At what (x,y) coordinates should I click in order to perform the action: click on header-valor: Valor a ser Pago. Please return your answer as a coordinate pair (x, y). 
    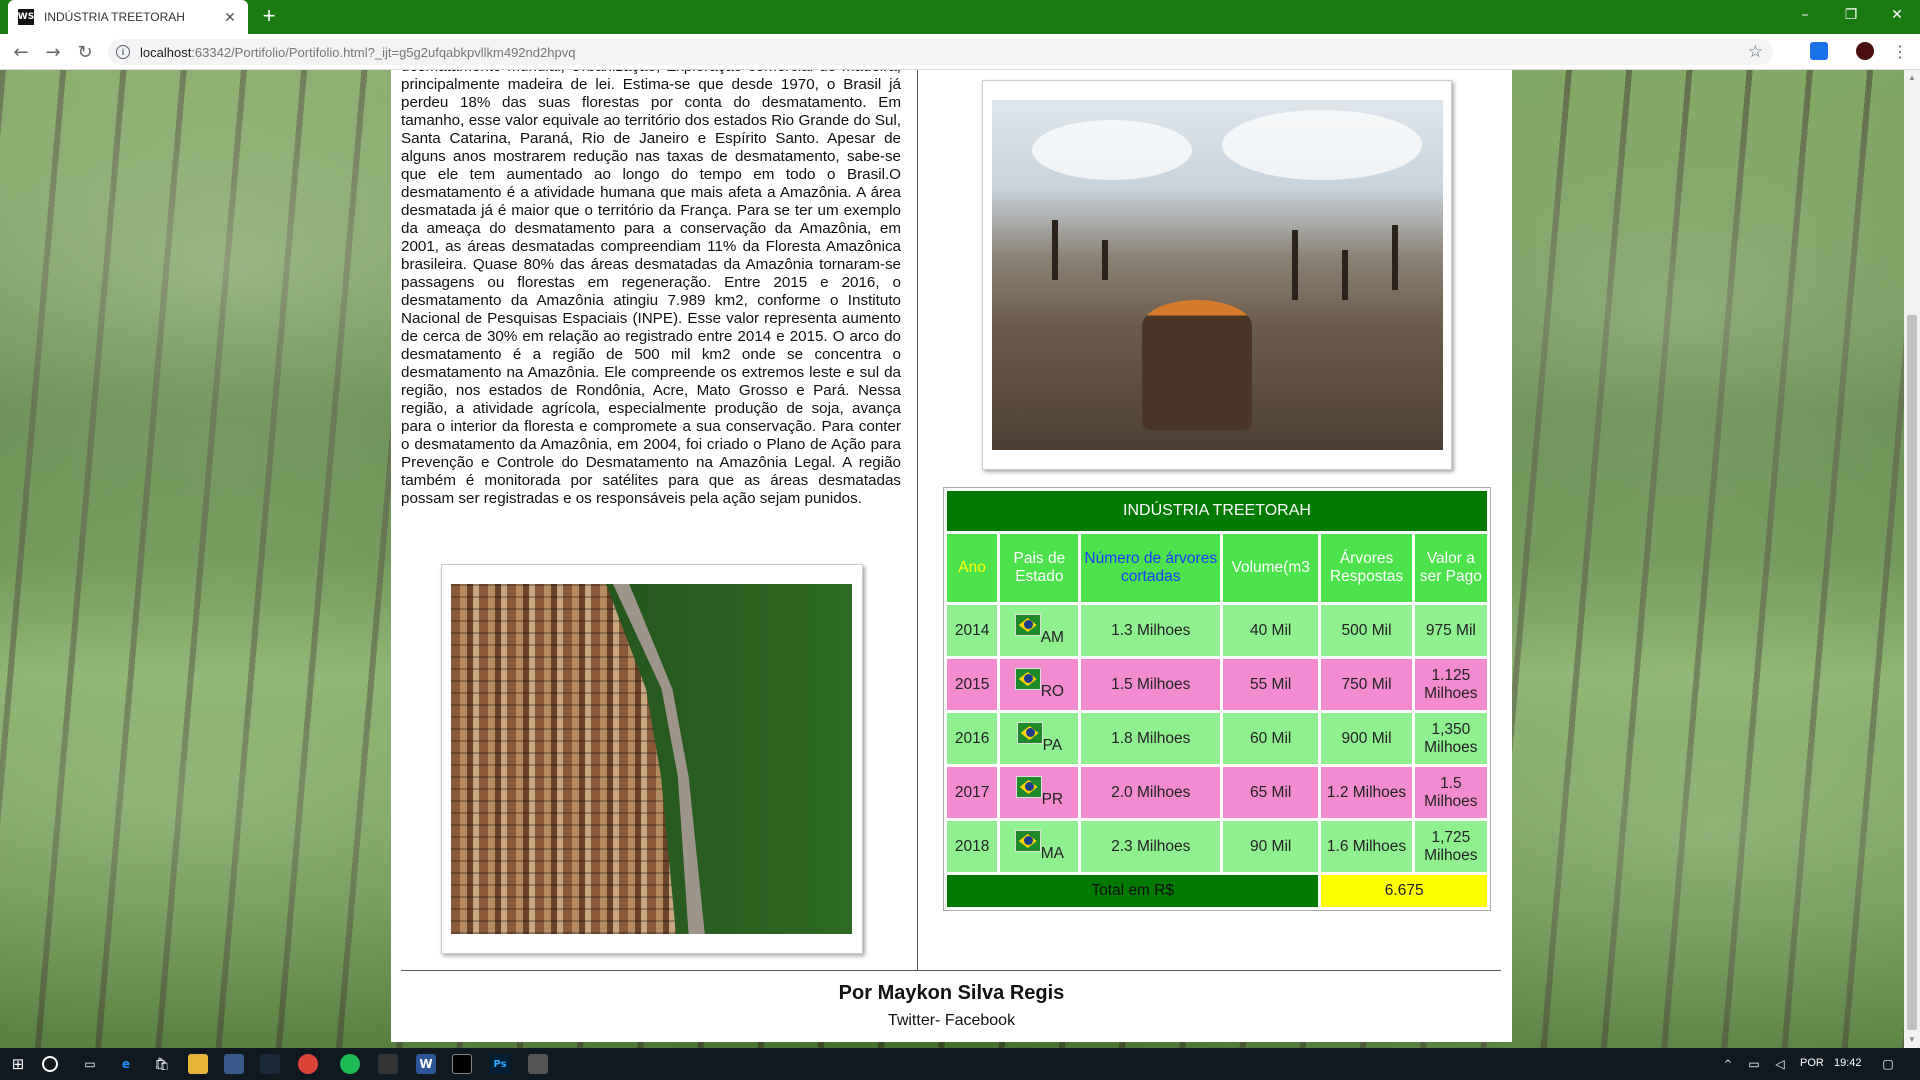
    Looking at the image, I should click on (1450, 568).